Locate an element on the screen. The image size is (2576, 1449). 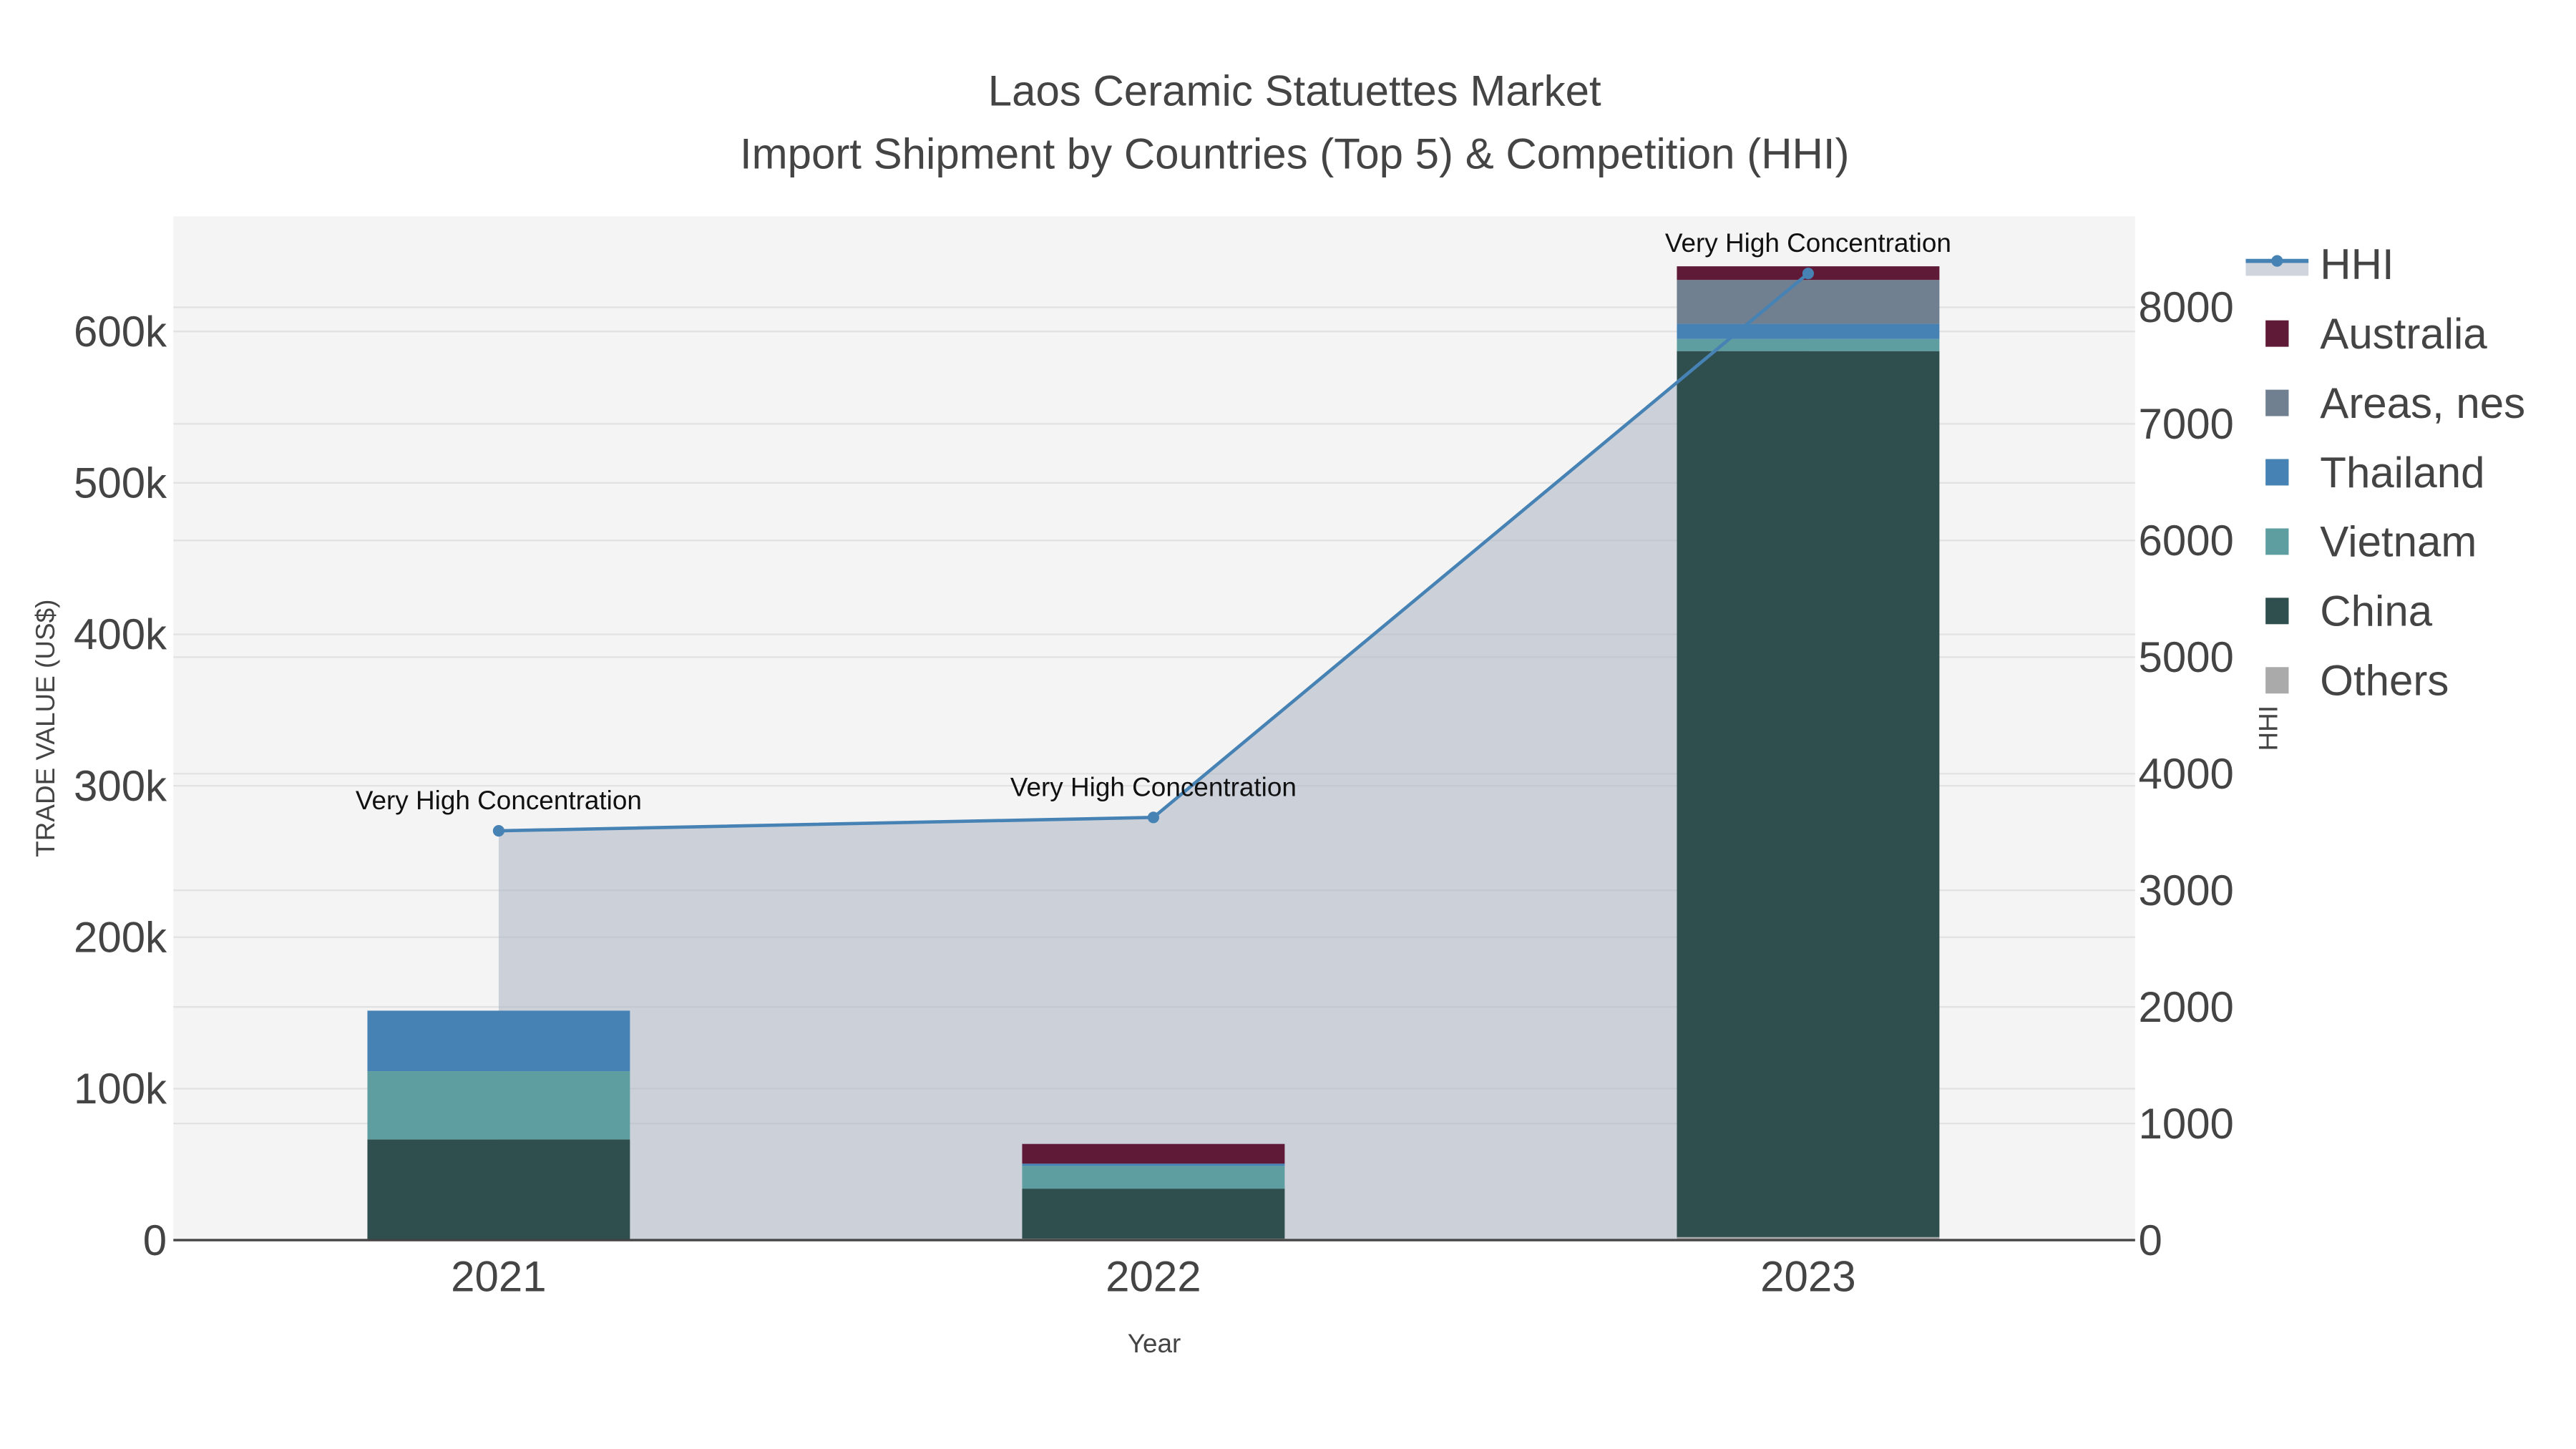
legend-label-vietnam: Vietnam is located at coordinates (2398, 542).